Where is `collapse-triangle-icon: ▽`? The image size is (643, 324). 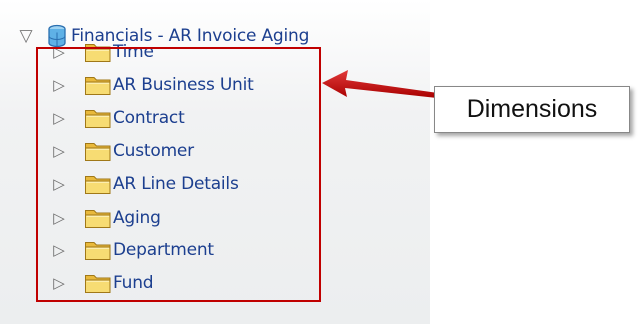 collapse-triangle-icon: ▽ is located at coordinates (26, 36).